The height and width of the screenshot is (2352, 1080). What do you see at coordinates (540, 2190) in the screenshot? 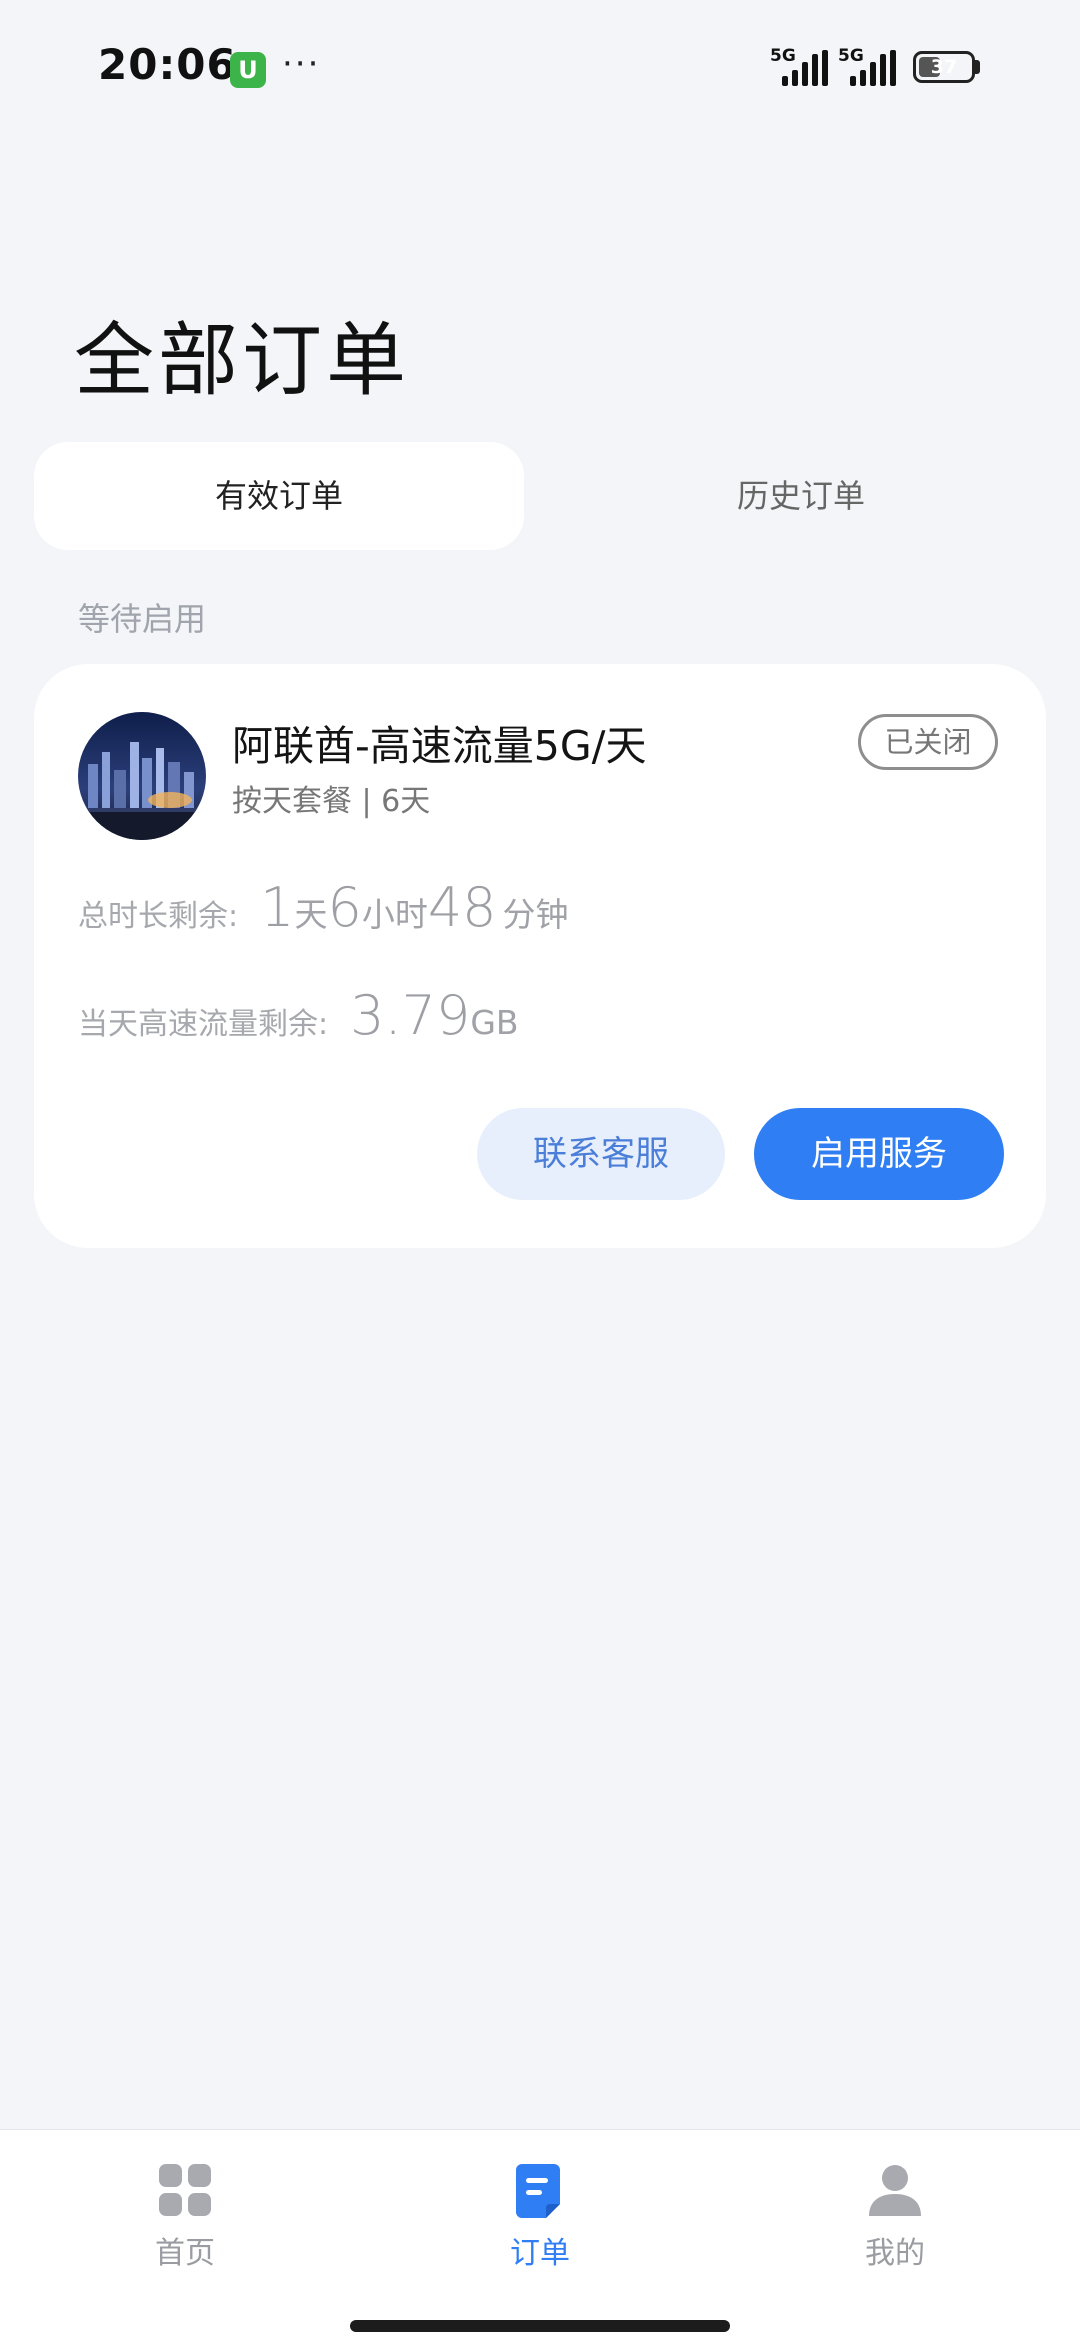
I see `order-document-icon` at bounding box center [540, 2190].